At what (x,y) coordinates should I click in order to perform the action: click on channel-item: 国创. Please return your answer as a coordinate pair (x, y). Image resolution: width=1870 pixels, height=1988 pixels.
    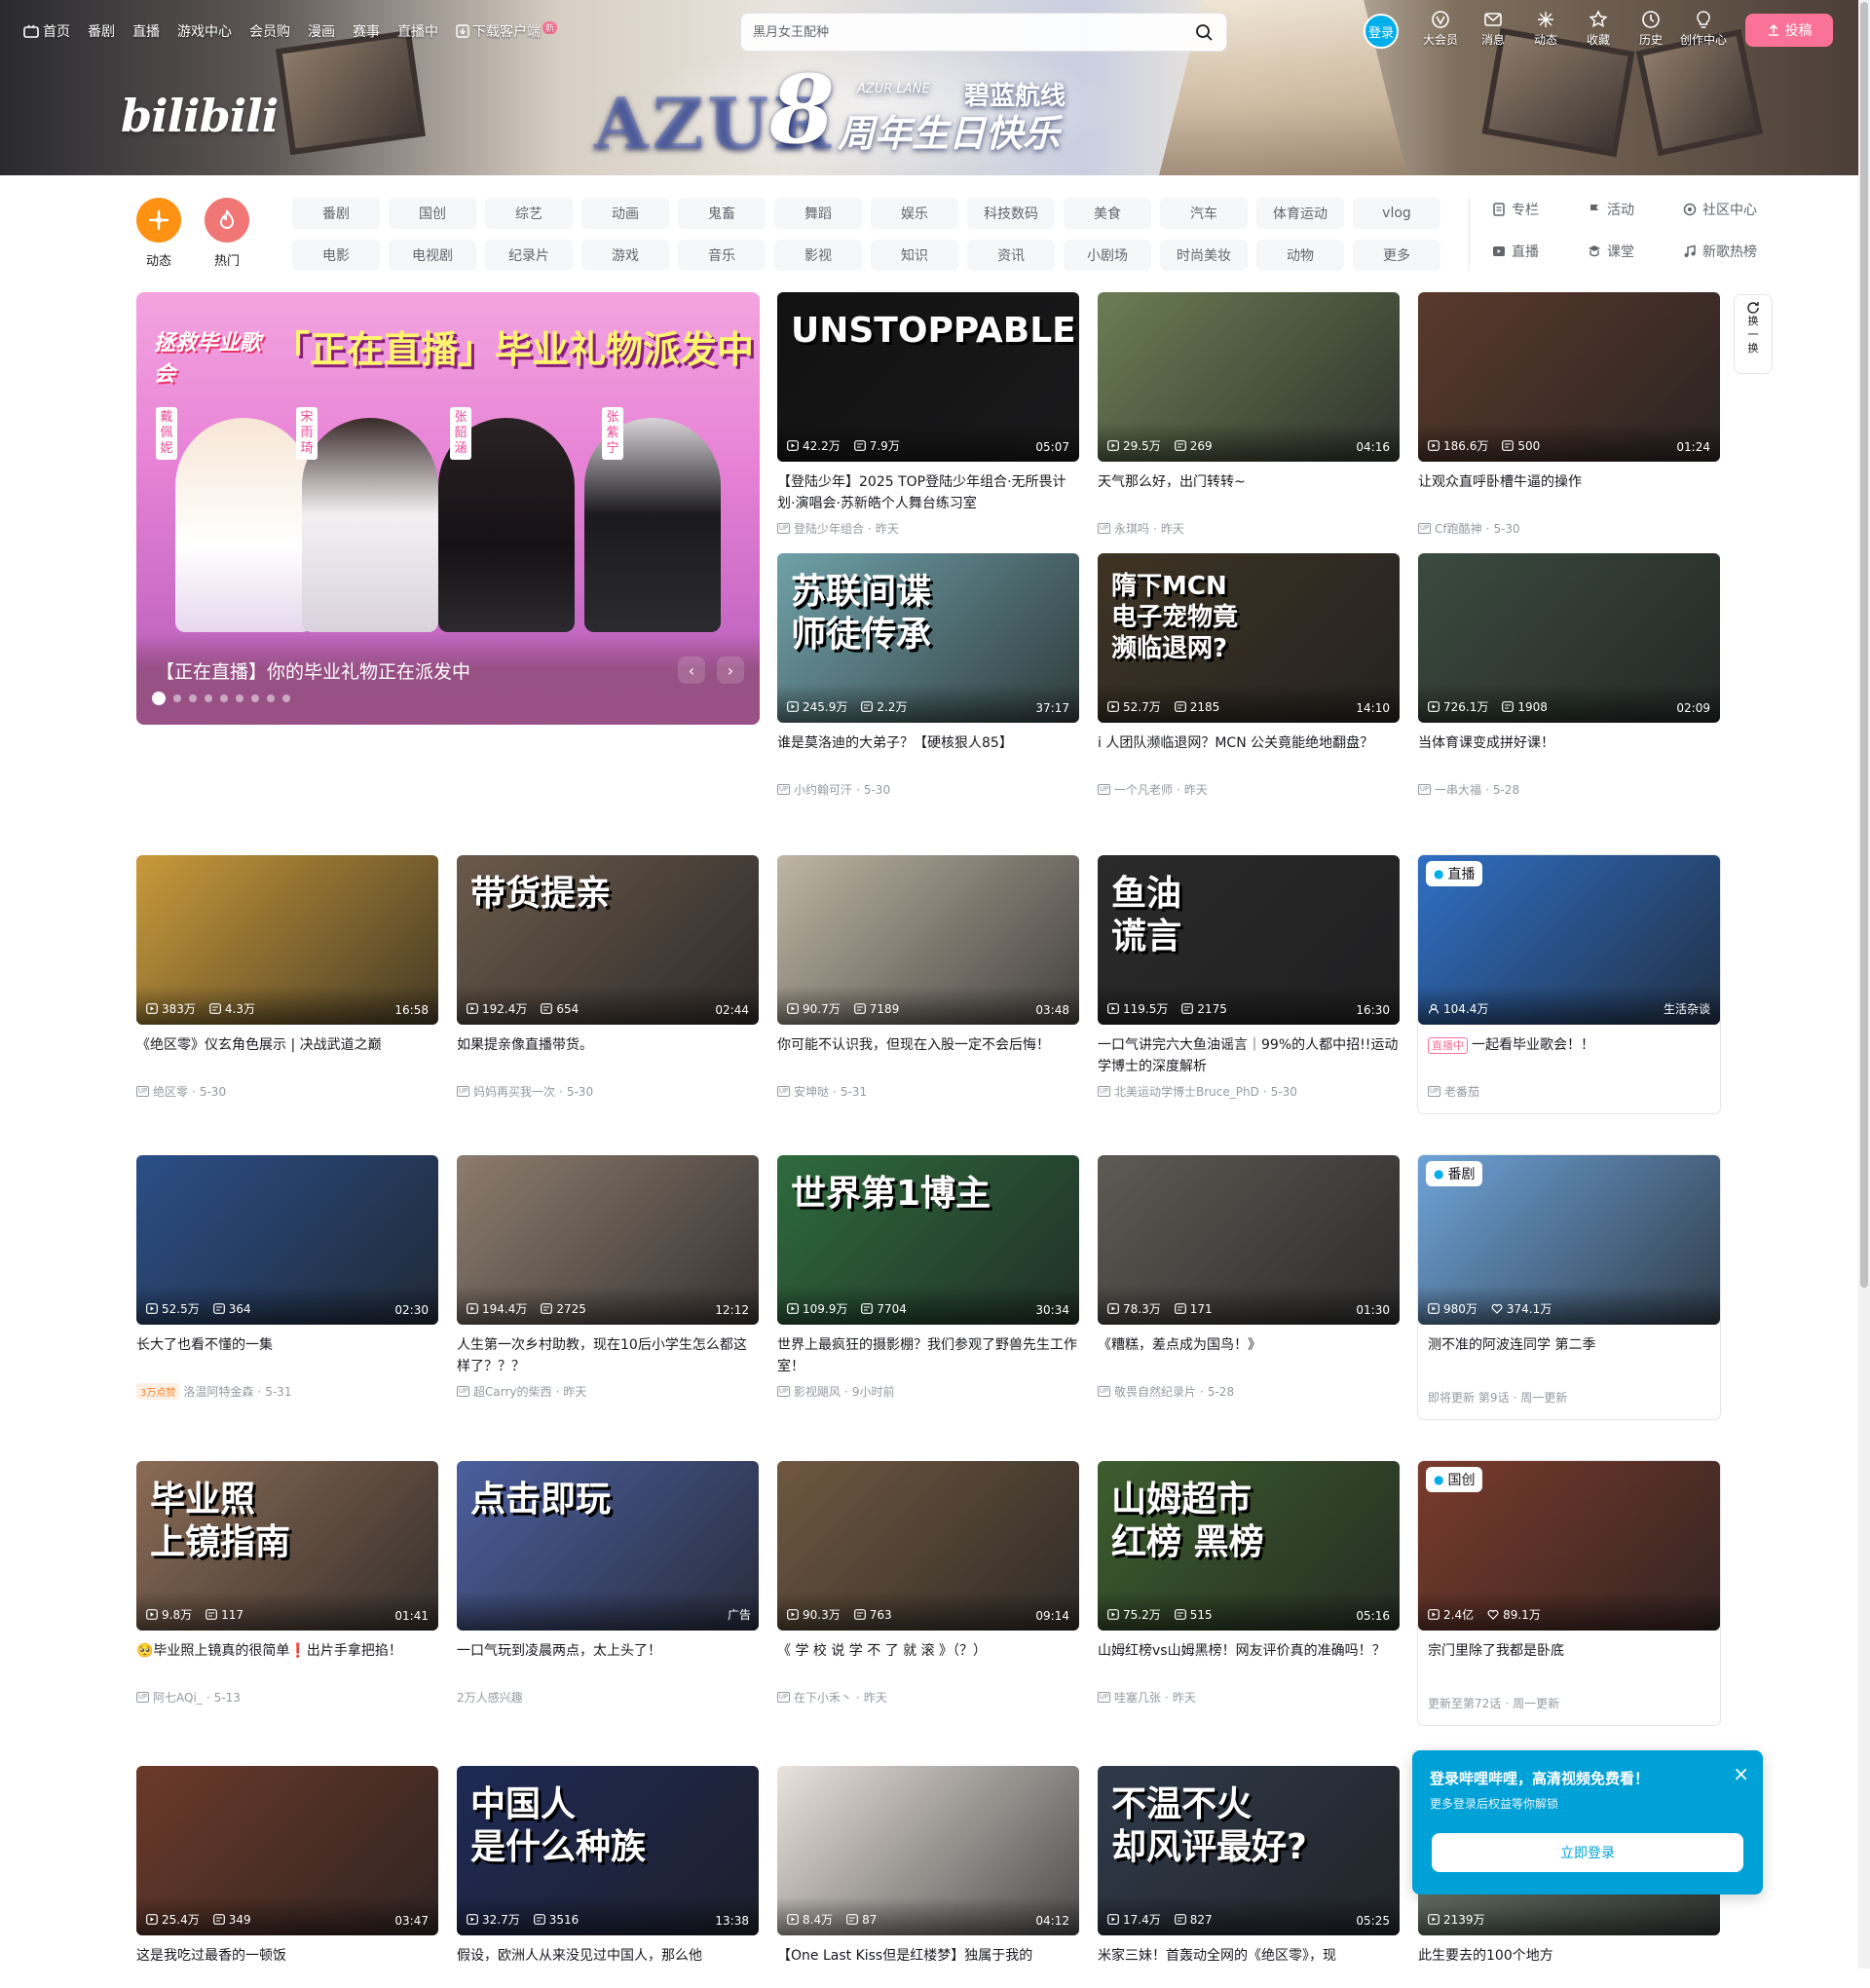
    Looking at the image, I should click on (433, 213).